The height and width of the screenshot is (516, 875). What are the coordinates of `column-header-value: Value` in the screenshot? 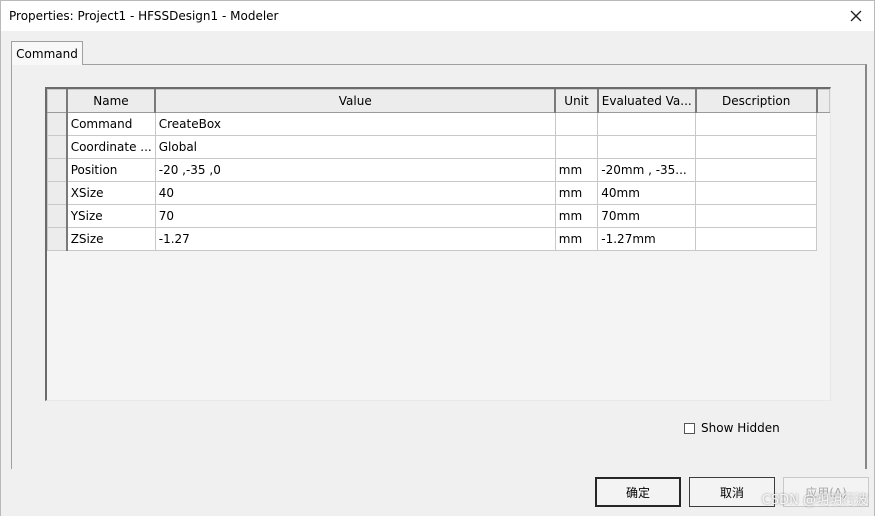 It's located at (355, 101).